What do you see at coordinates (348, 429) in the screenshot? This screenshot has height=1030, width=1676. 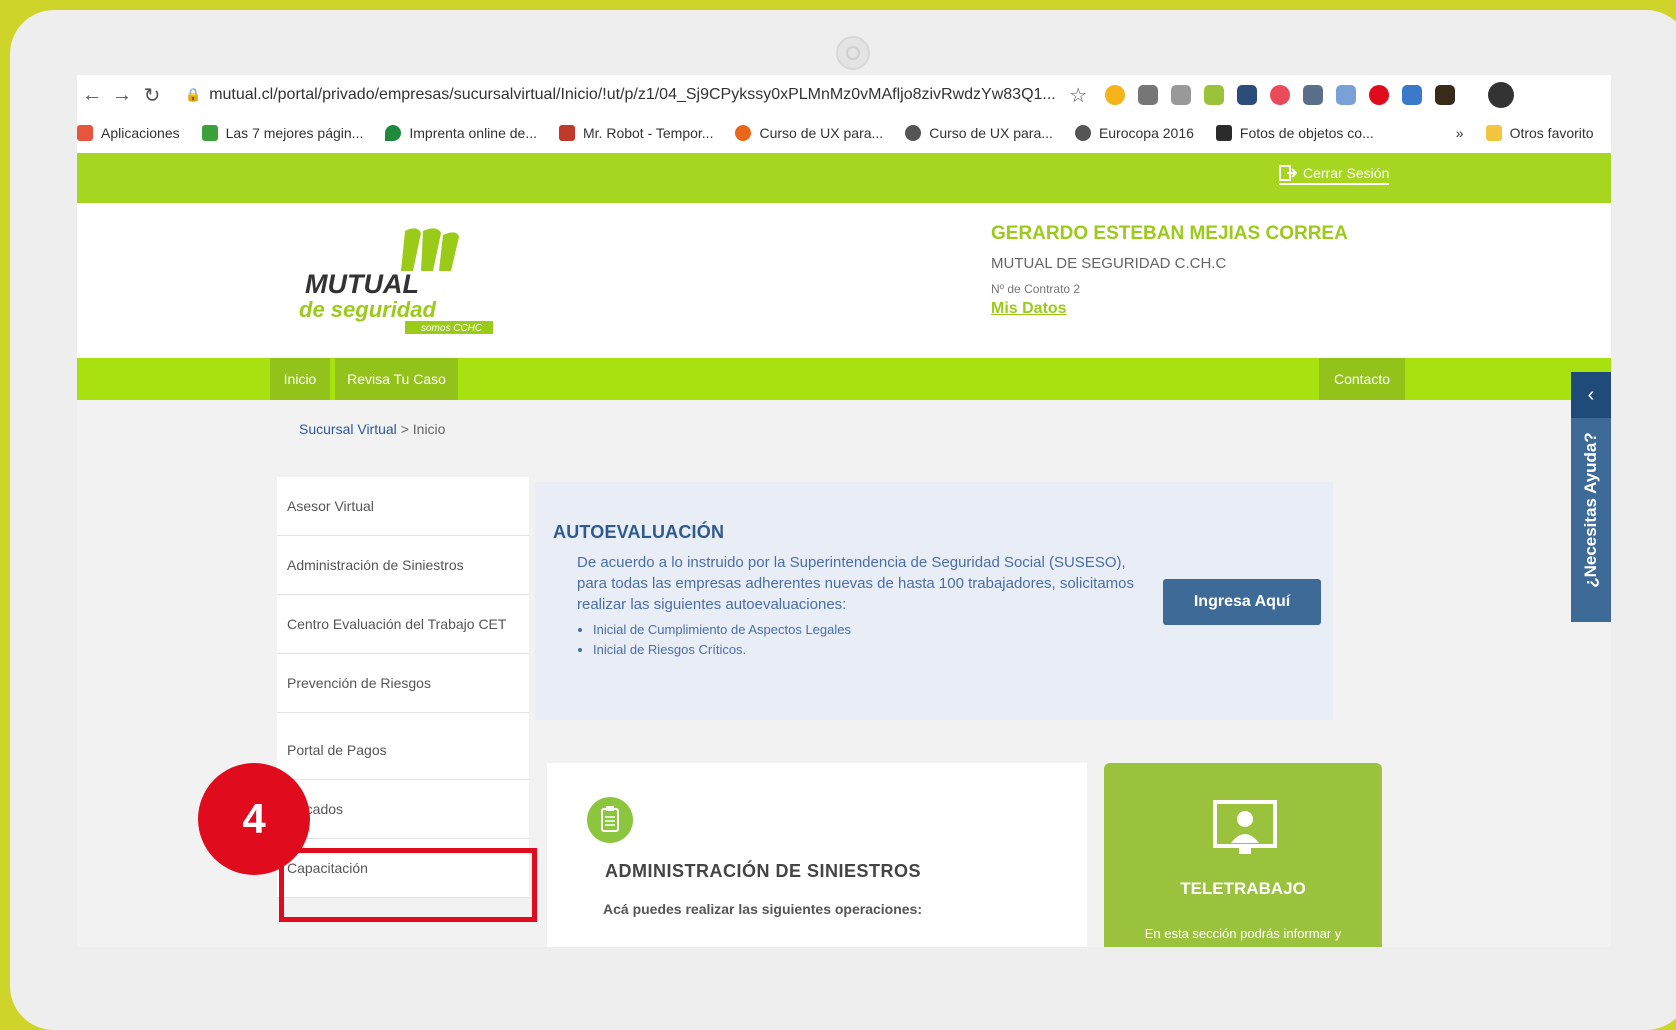 I see `breadcrumb-root: Sucursal Virtual` at bounding box center [348, 429].